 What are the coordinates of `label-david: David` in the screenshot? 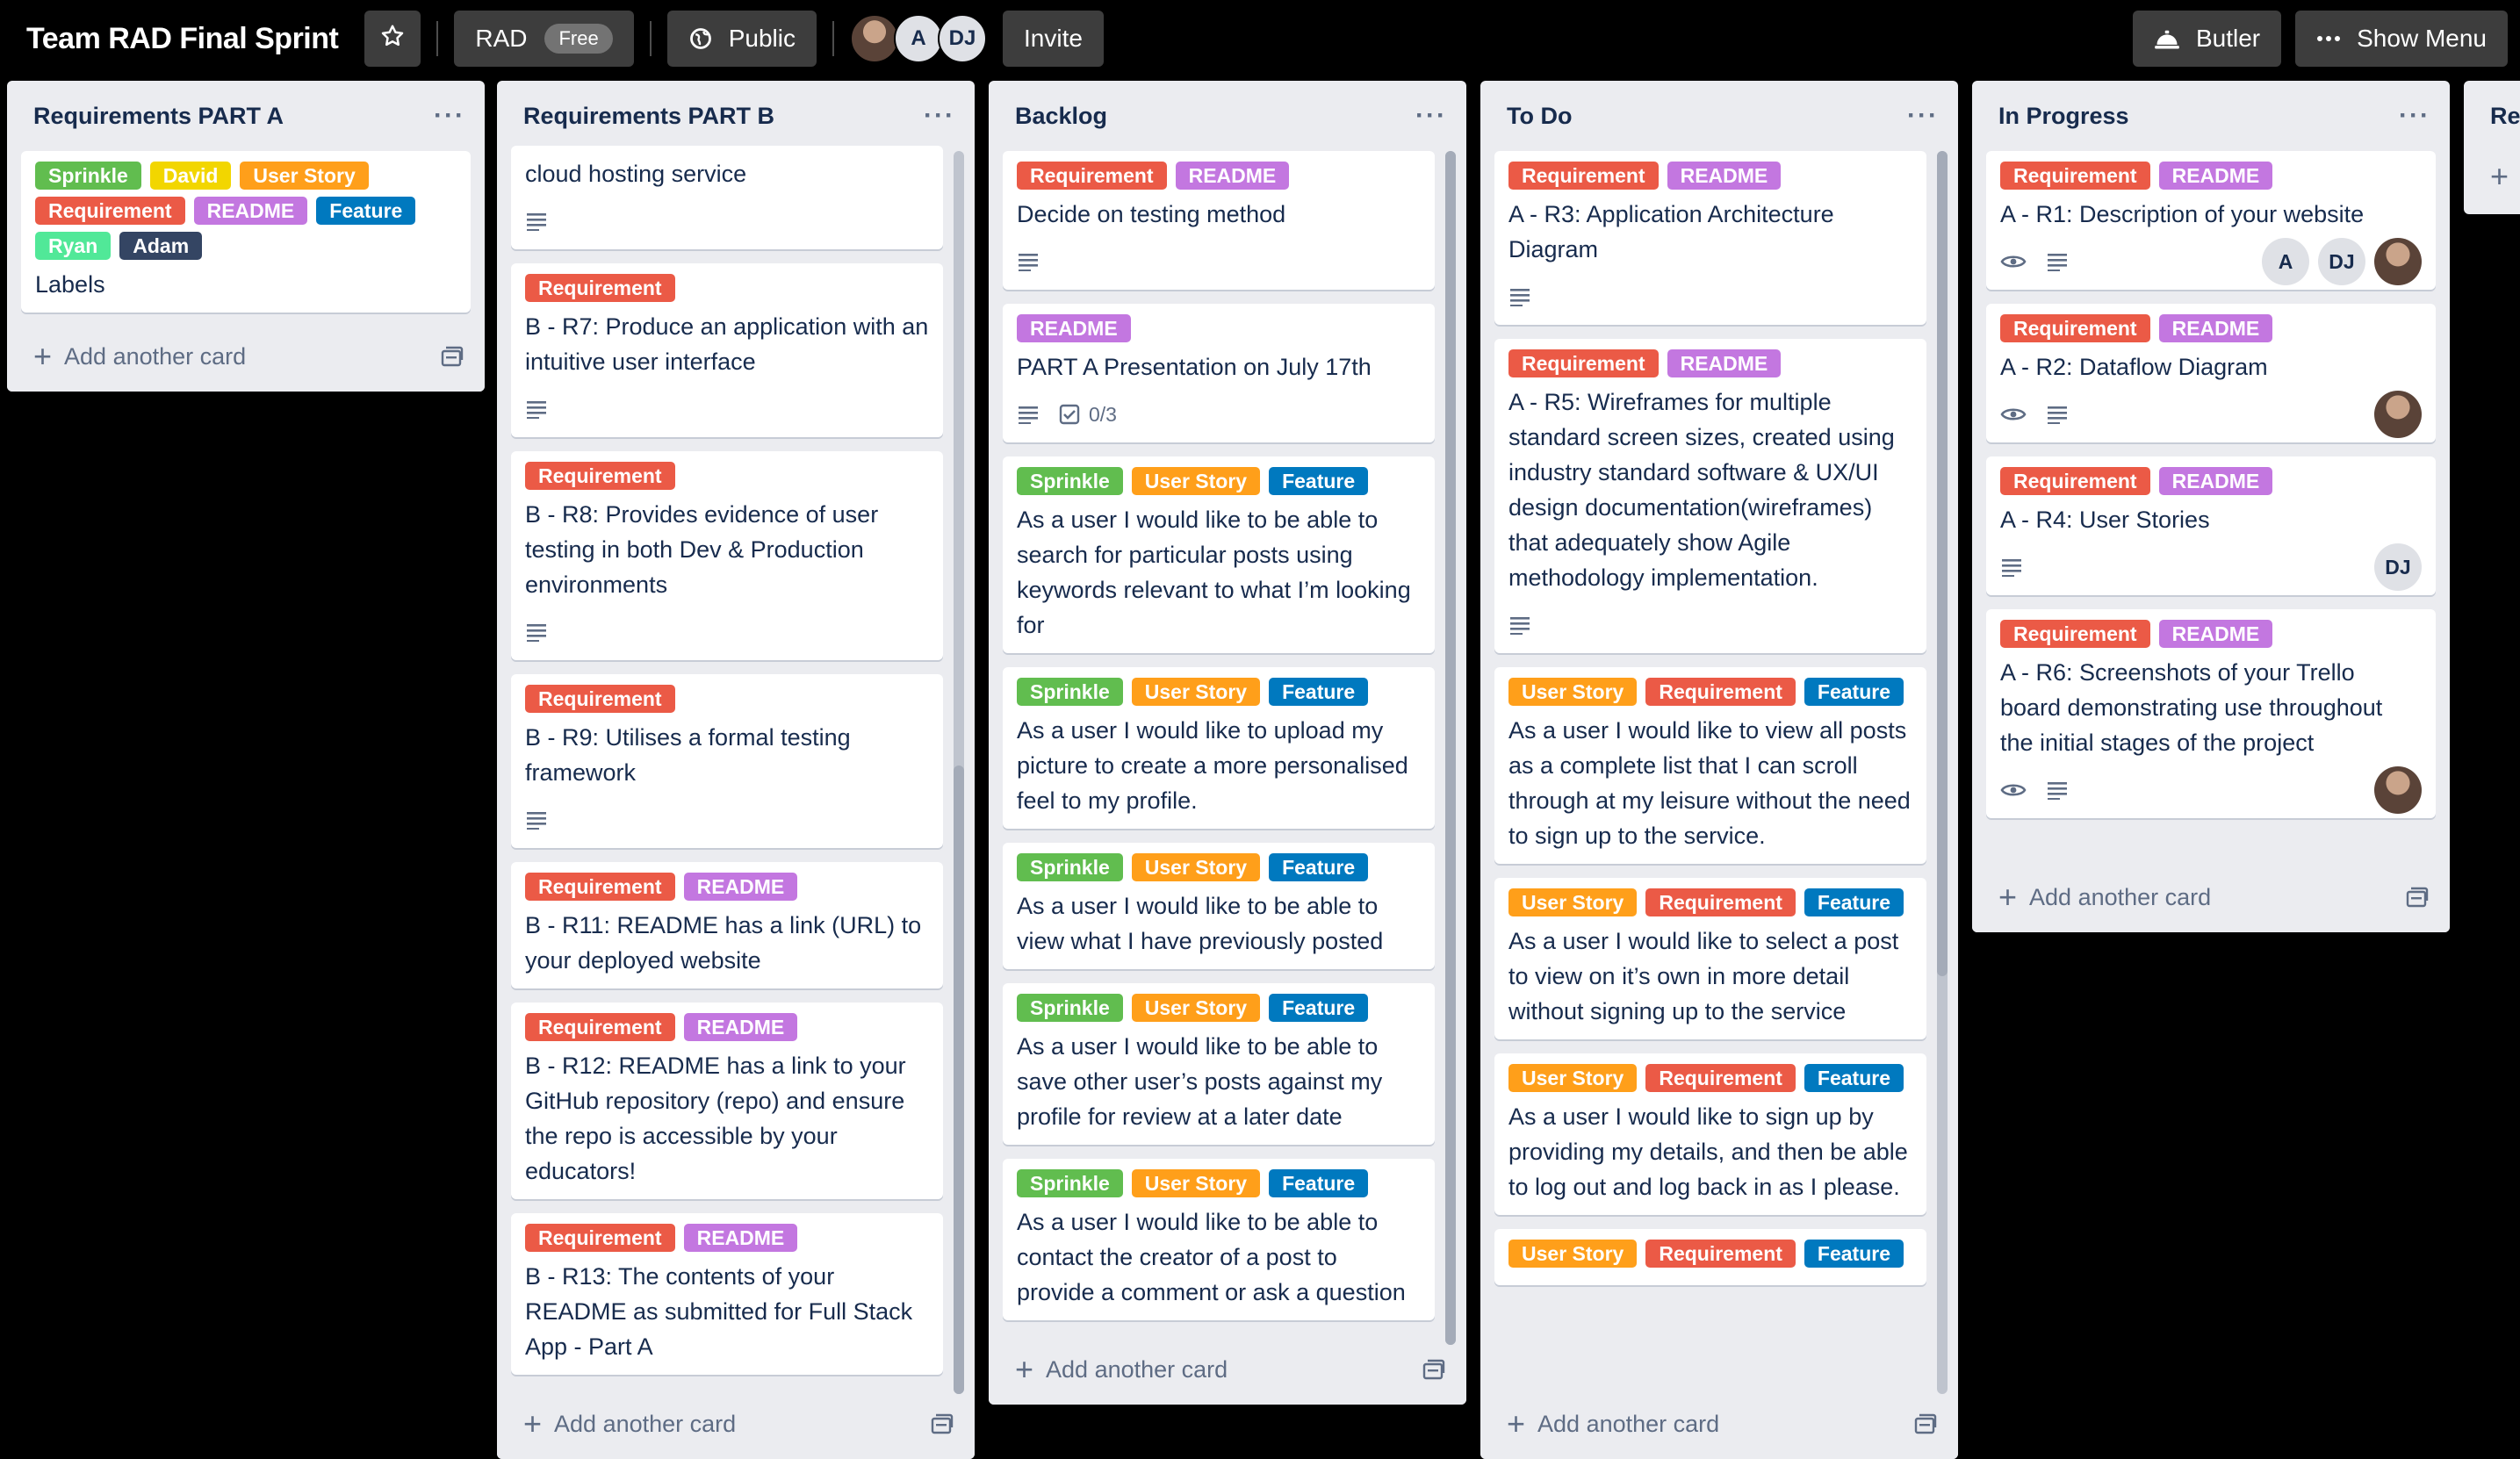 It's located at (190, 176).